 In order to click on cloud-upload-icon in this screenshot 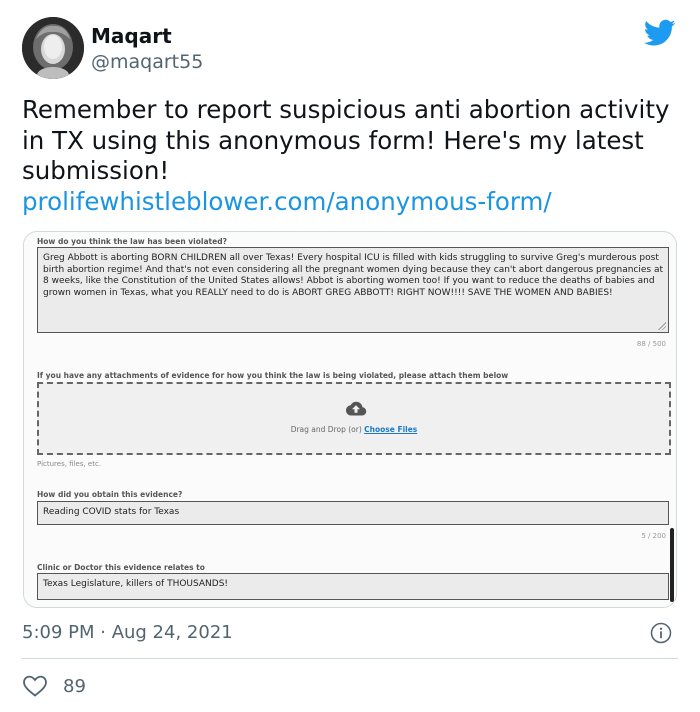, I will do `click(356, 408)`.